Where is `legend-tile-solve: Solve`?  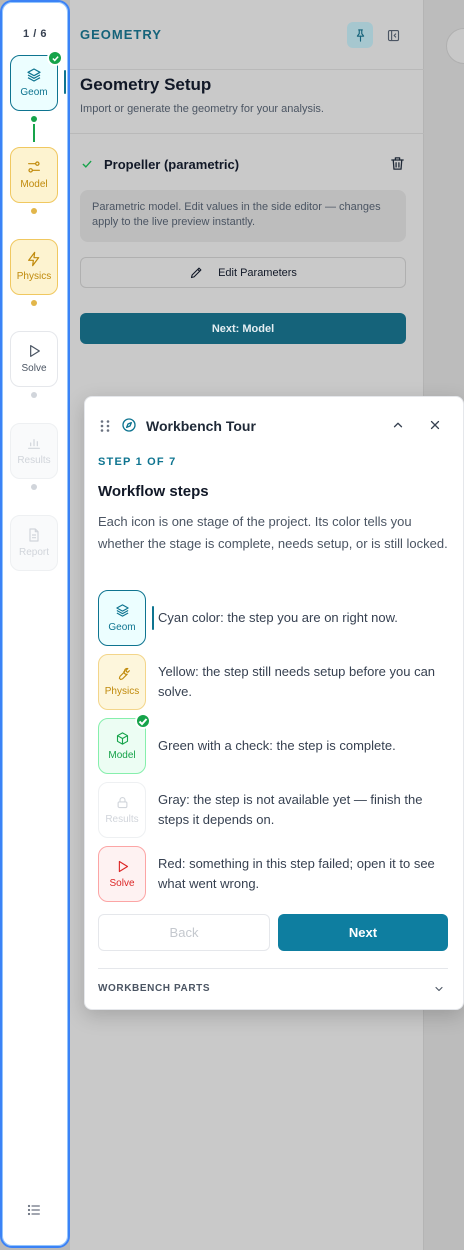 legend-tile-solve: Solve is located at coordinates (122, 874).